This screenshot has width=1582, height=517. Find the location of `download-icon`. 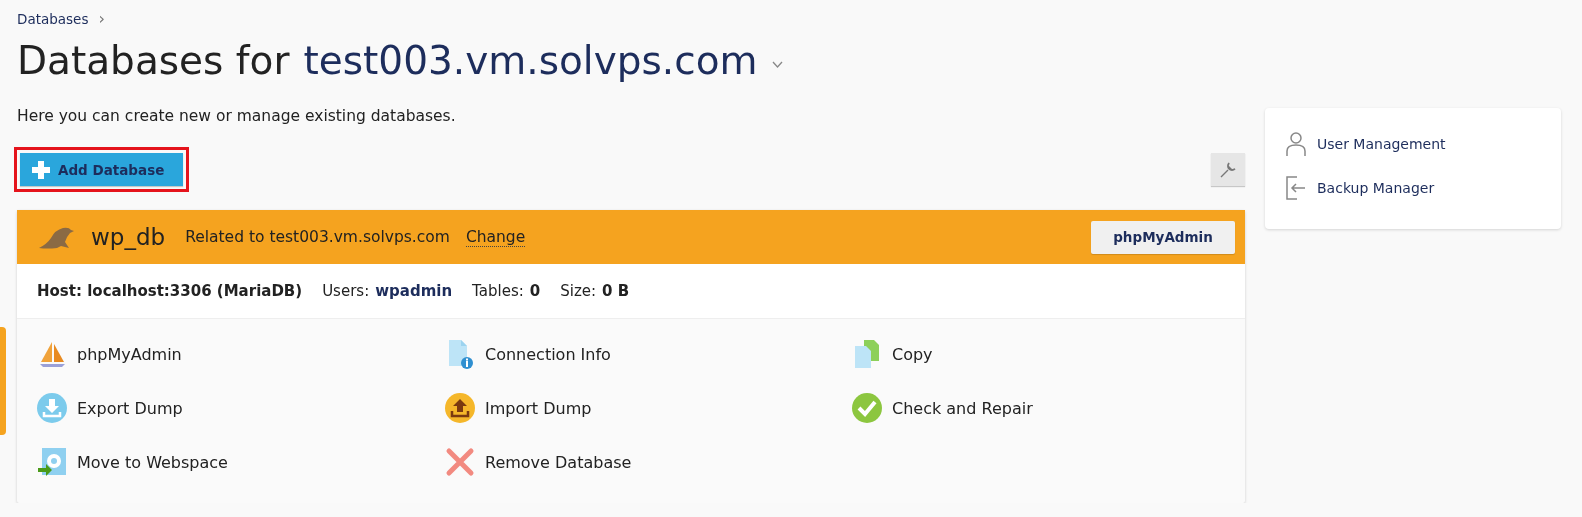

download-icon is located at coordinates (52, 408).